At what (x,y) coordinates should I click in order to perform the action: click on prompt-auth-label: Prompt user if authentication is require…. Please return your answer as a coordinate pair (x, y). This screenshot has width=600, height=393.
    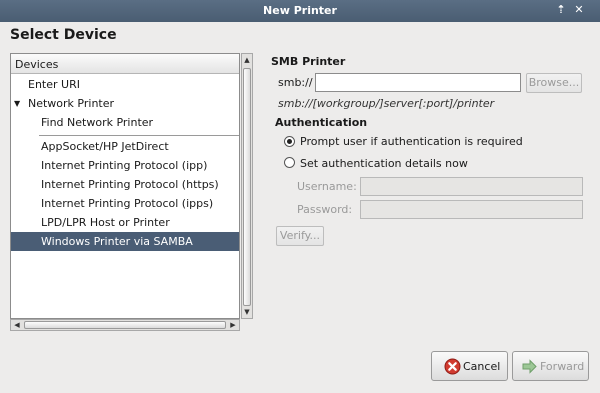
    Looking at the image, I should click on (411, 141).